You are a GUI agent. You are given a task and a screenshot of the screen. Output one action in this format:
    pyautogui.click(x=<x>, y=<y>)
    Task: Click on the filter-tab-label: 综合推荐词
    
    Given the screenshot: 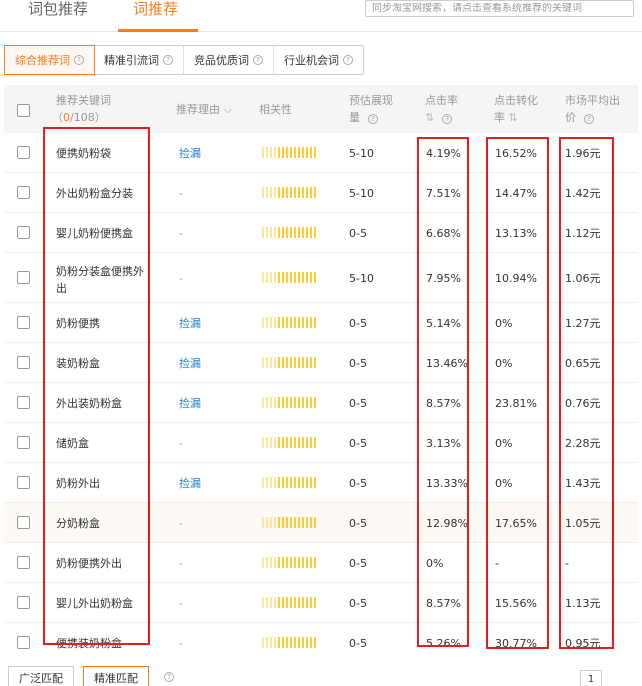 What is the action you would take?
    pyautogui.click(x=42, y=60)
    